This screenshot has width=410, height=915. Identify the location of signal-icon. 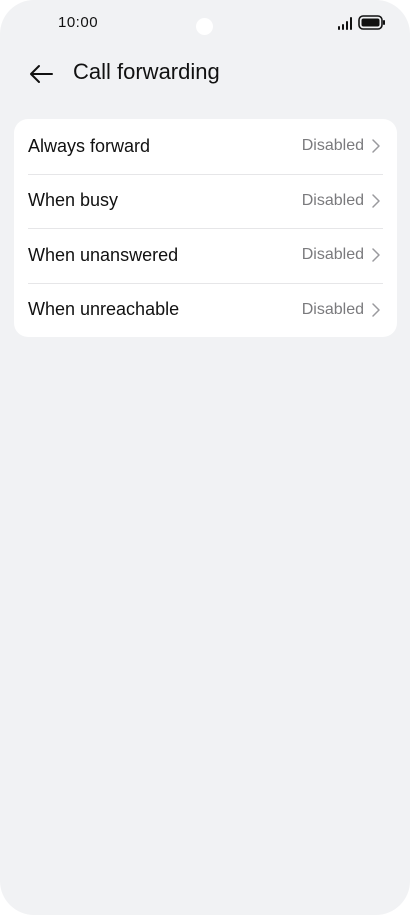
(345, 23).